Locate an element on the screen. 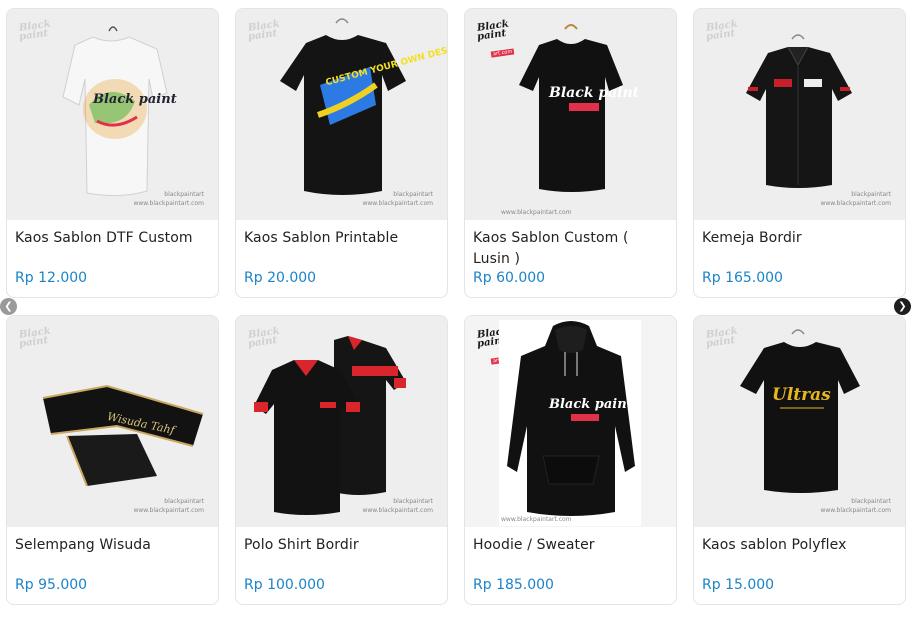 The height and width of the screenshot is (622, 917). polo-shirt-image is located at coordinates (330, 425).